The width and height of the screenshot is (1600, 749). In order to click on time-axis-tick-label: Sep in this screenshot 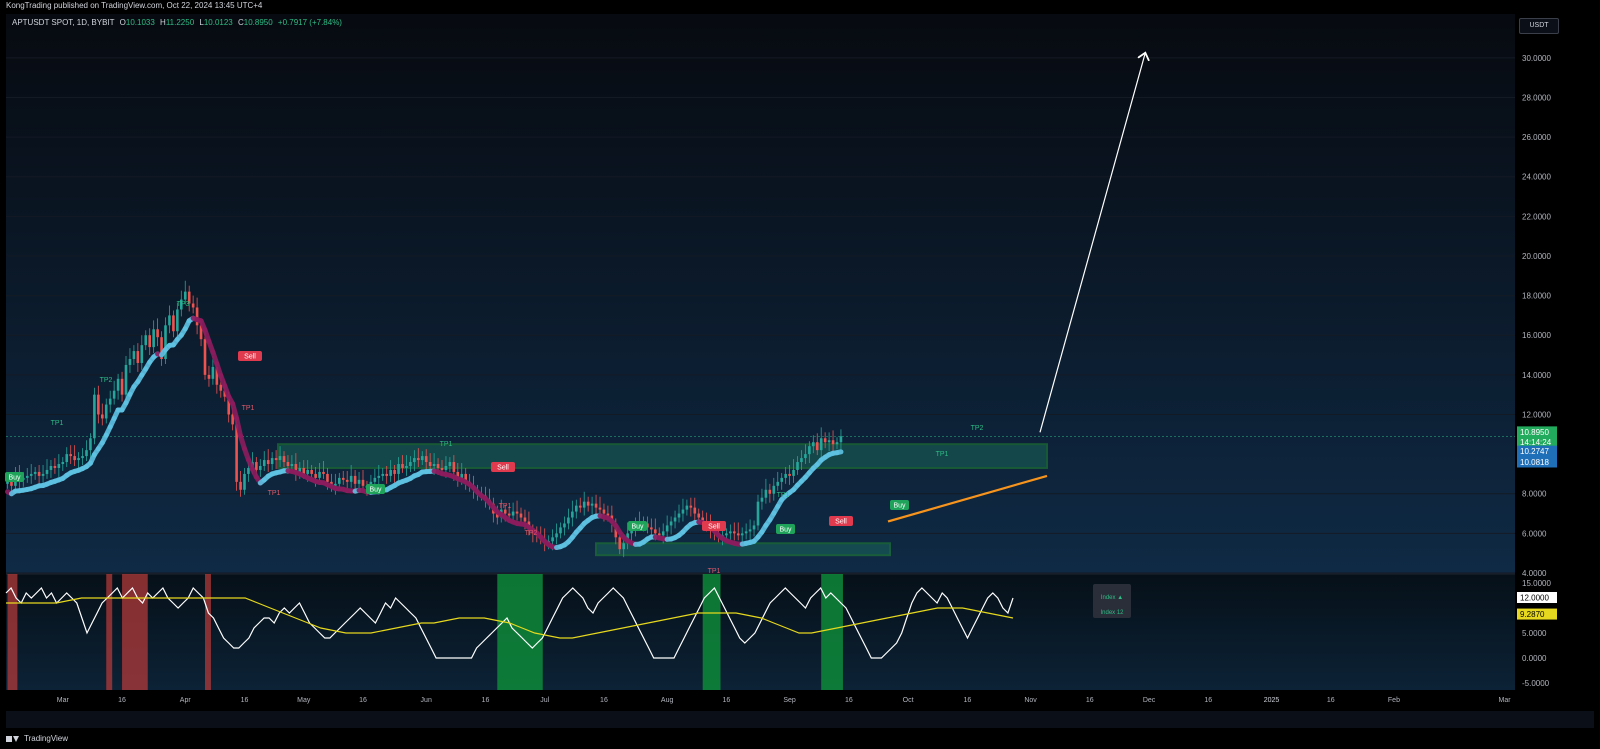, I will do `click(789, 700)`.